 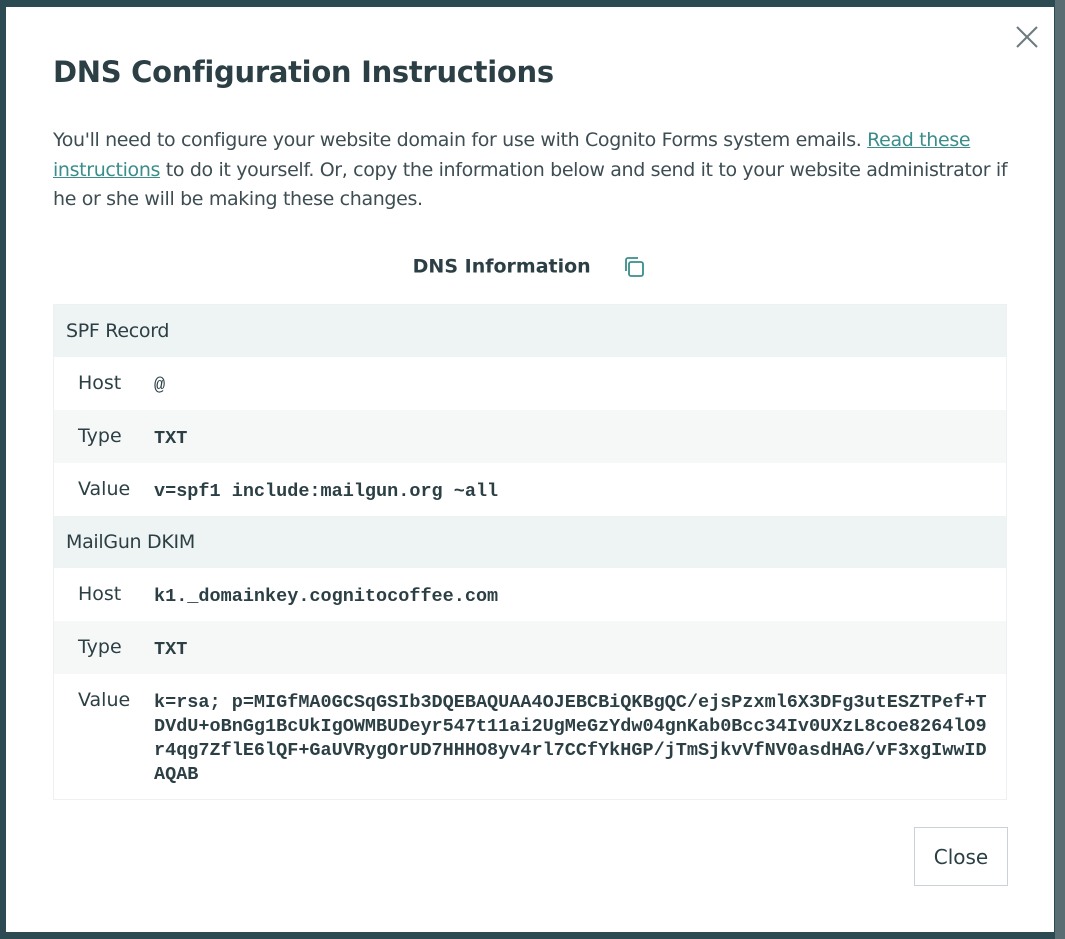 I want to click on spf-type-row: Type TXT, so click(x=530, y=436).